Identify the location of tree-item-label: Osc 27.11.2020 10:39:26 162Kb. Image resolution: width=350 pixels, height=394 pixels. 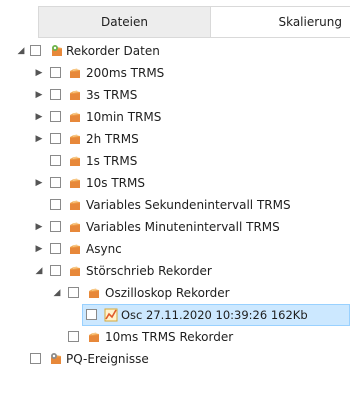
(214, 315).